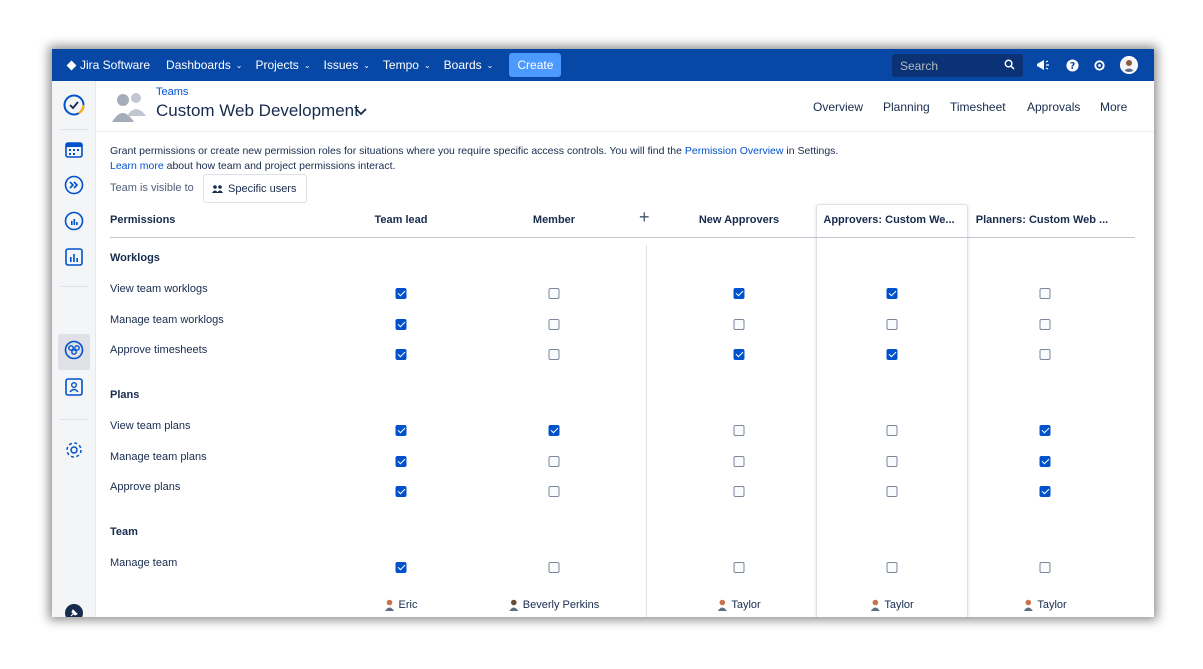 This screenshot has height=669, width=1203. What do you see at coordinates (535, 65) in the screenshot?
I see `create-button: Create` at bounding box center [535, 65].